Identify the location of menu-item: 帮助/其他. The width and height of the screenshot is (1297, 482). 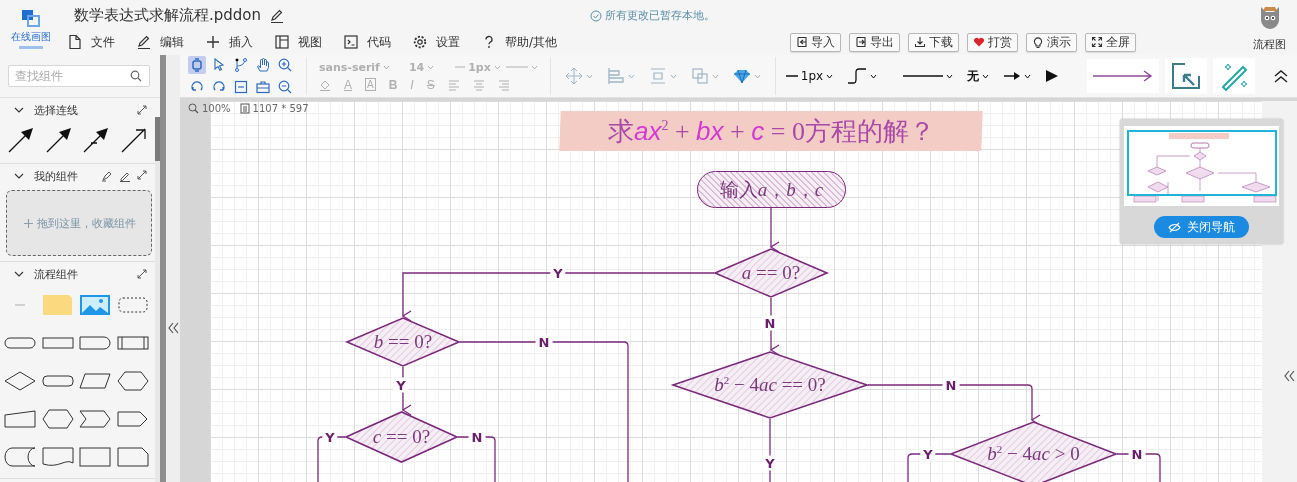
(519, 42).